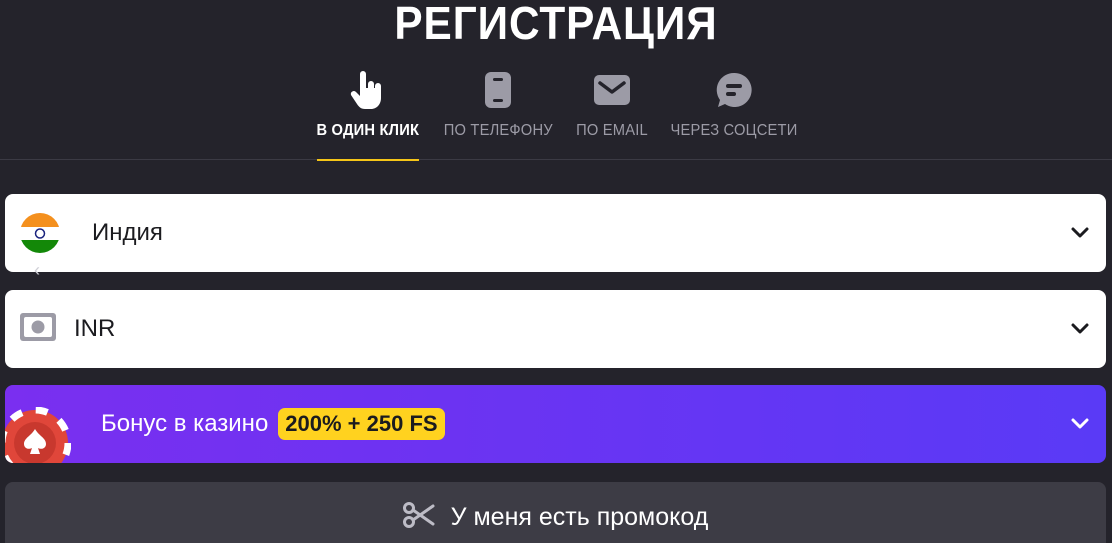  What do you see at coordinates (734, 130) in the screenshot?
I see `tab-social-label: ЧЕРЕЗ СОЦСЕТИ` at bounding box center [734, 130].